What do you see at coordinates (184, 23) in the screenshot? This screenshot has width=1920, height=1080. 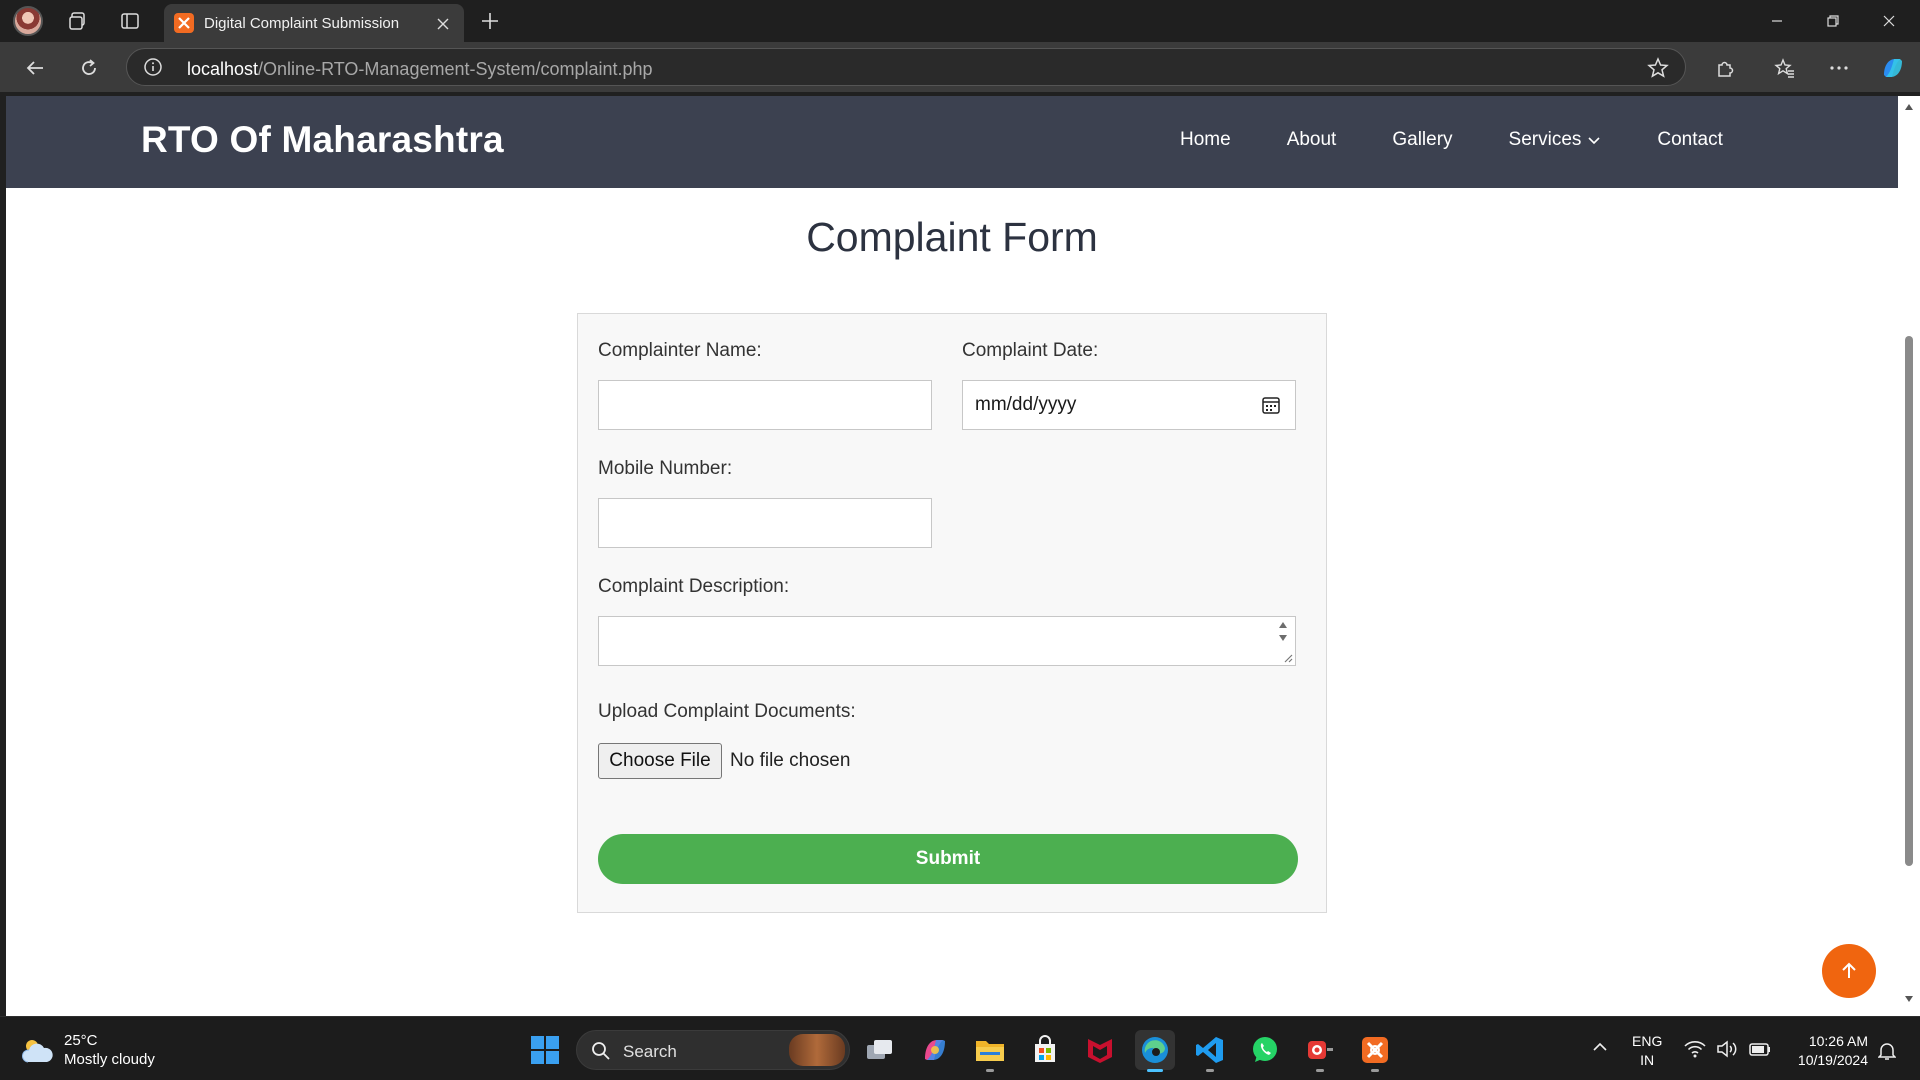 I see `xampp-favicon-icon` at bounding box center [184, 23].